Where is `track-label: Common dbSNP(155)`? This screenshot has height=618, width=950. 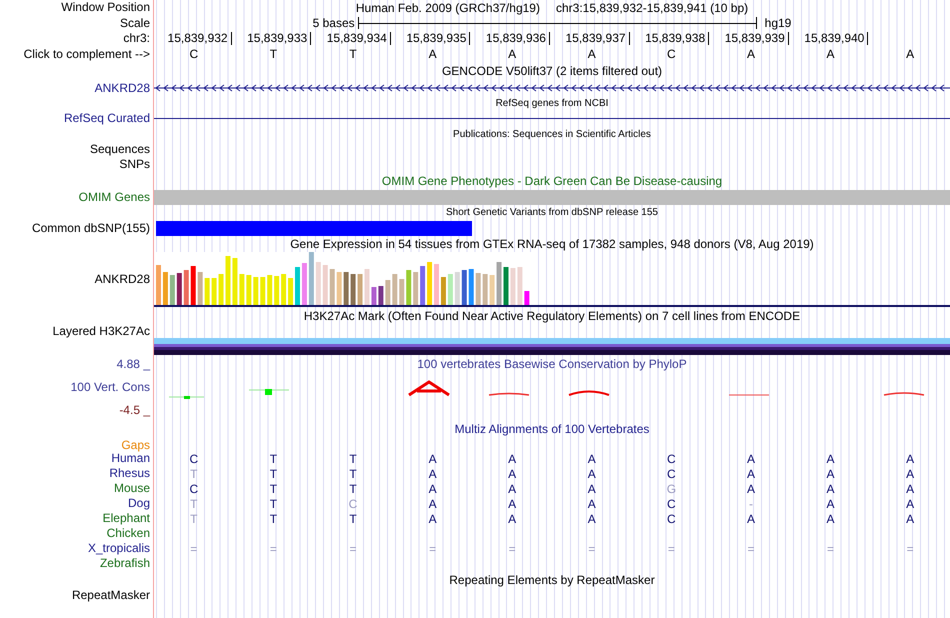 track-label: Common dbSNP(155) is located at coordinates (91, 228).